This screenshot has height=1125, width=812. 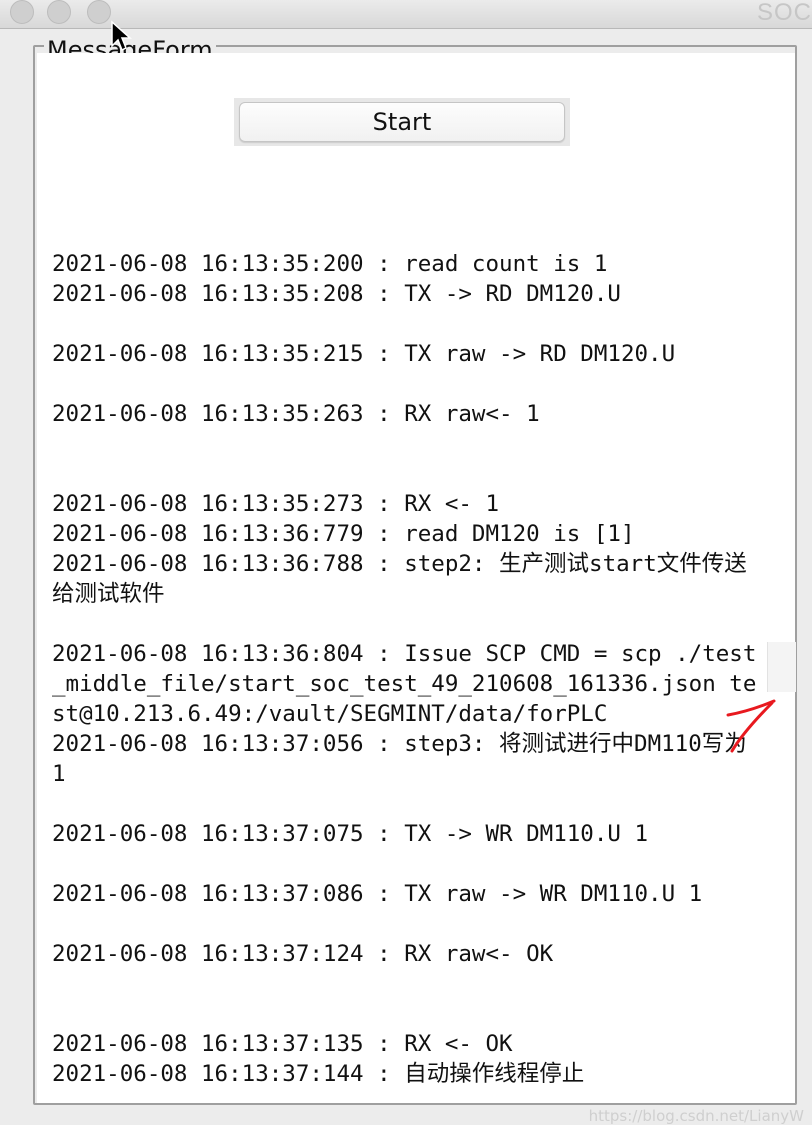 I want to click on log-line: 2021-06-08 16:13:37:124 : RX raw<- OK, so click(x=303, y=954).